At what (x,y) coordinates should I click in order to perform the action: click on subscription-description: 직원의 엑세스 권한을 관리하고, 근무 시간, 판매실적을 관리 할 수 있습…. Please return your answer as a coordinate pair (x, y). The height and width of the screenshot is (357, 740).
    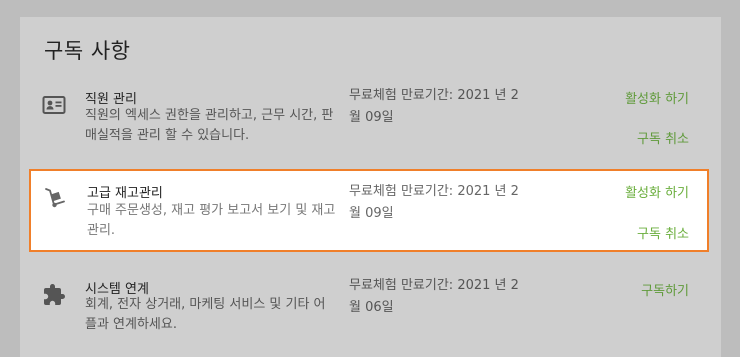
    Looking at the image, I should click on (209, 125).